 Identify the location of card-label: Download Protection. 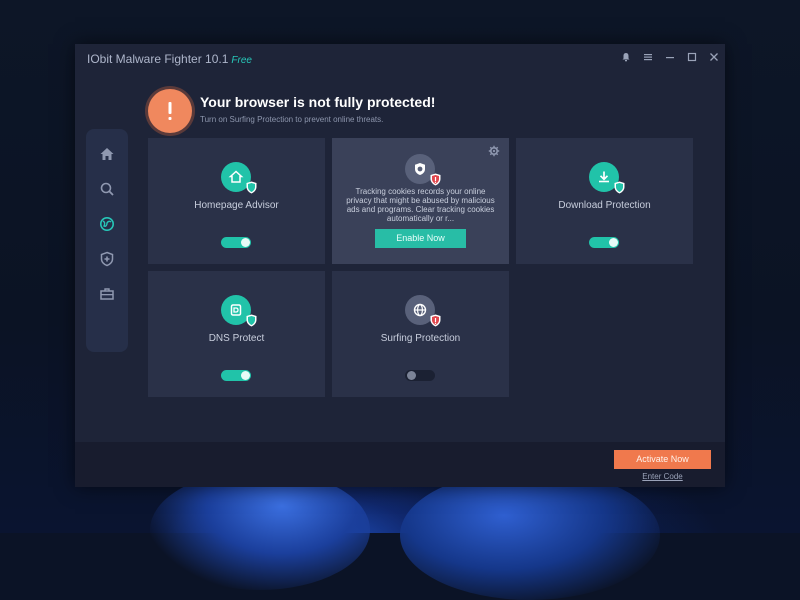
(604, 205).